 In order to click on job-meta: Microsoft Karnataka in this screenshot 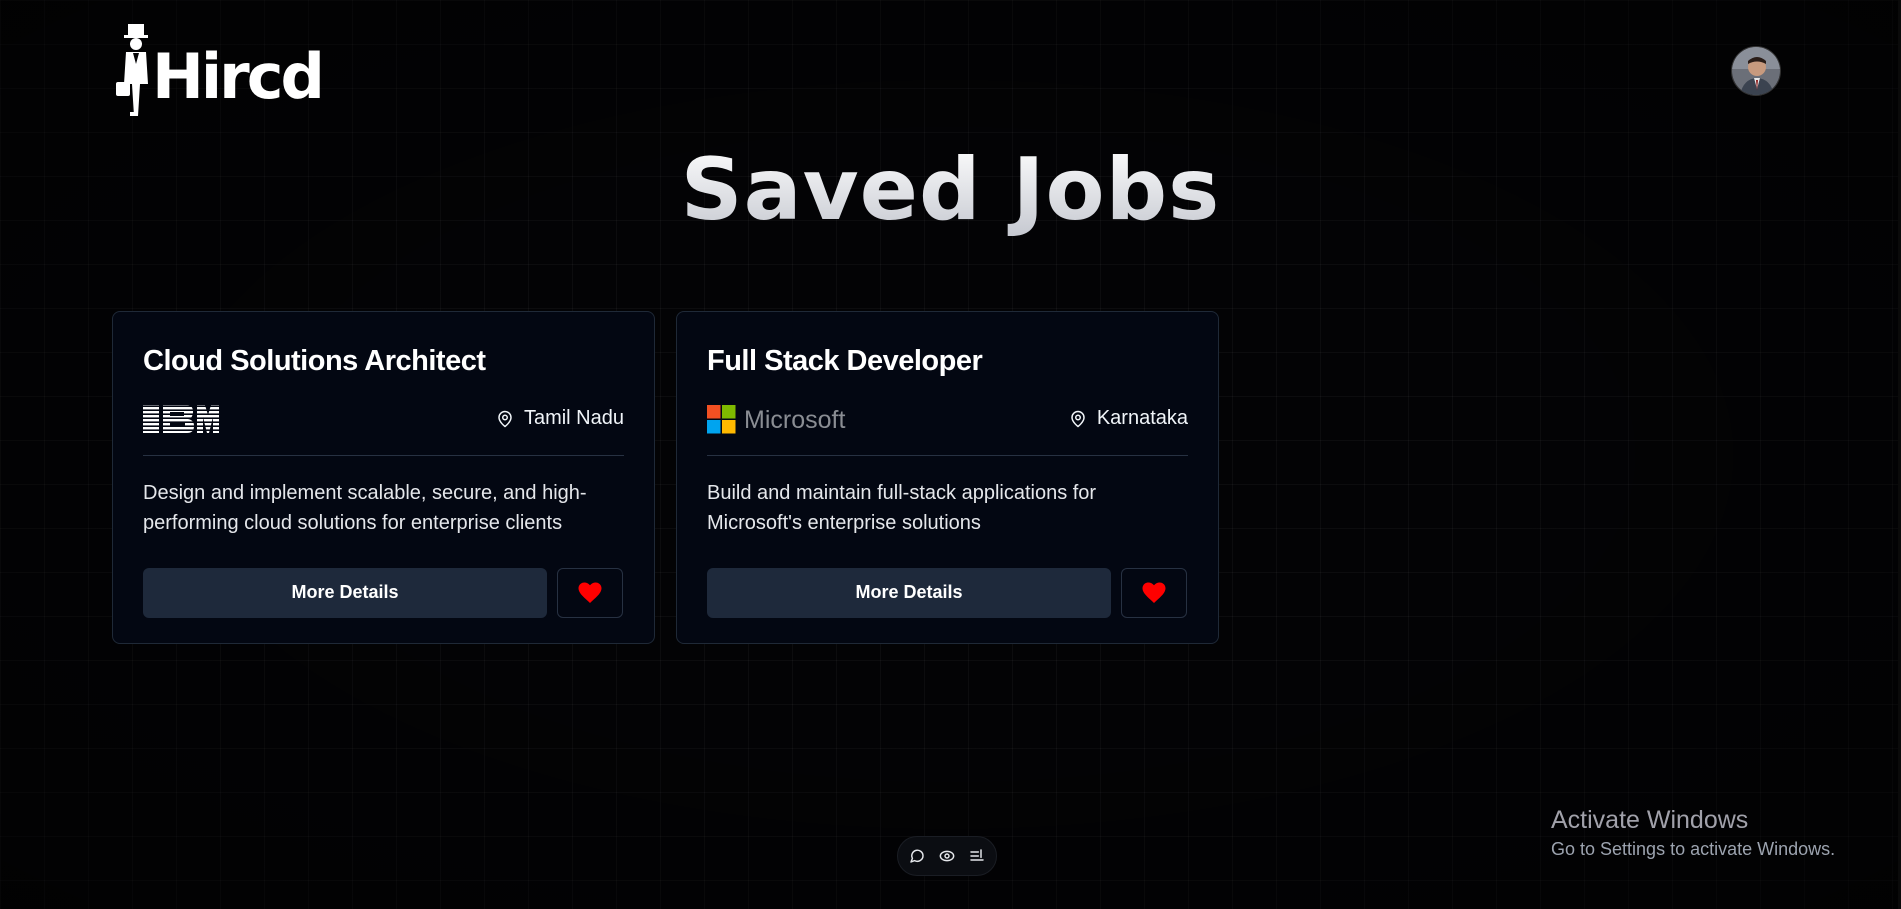, I will do `click(947, 419)`.